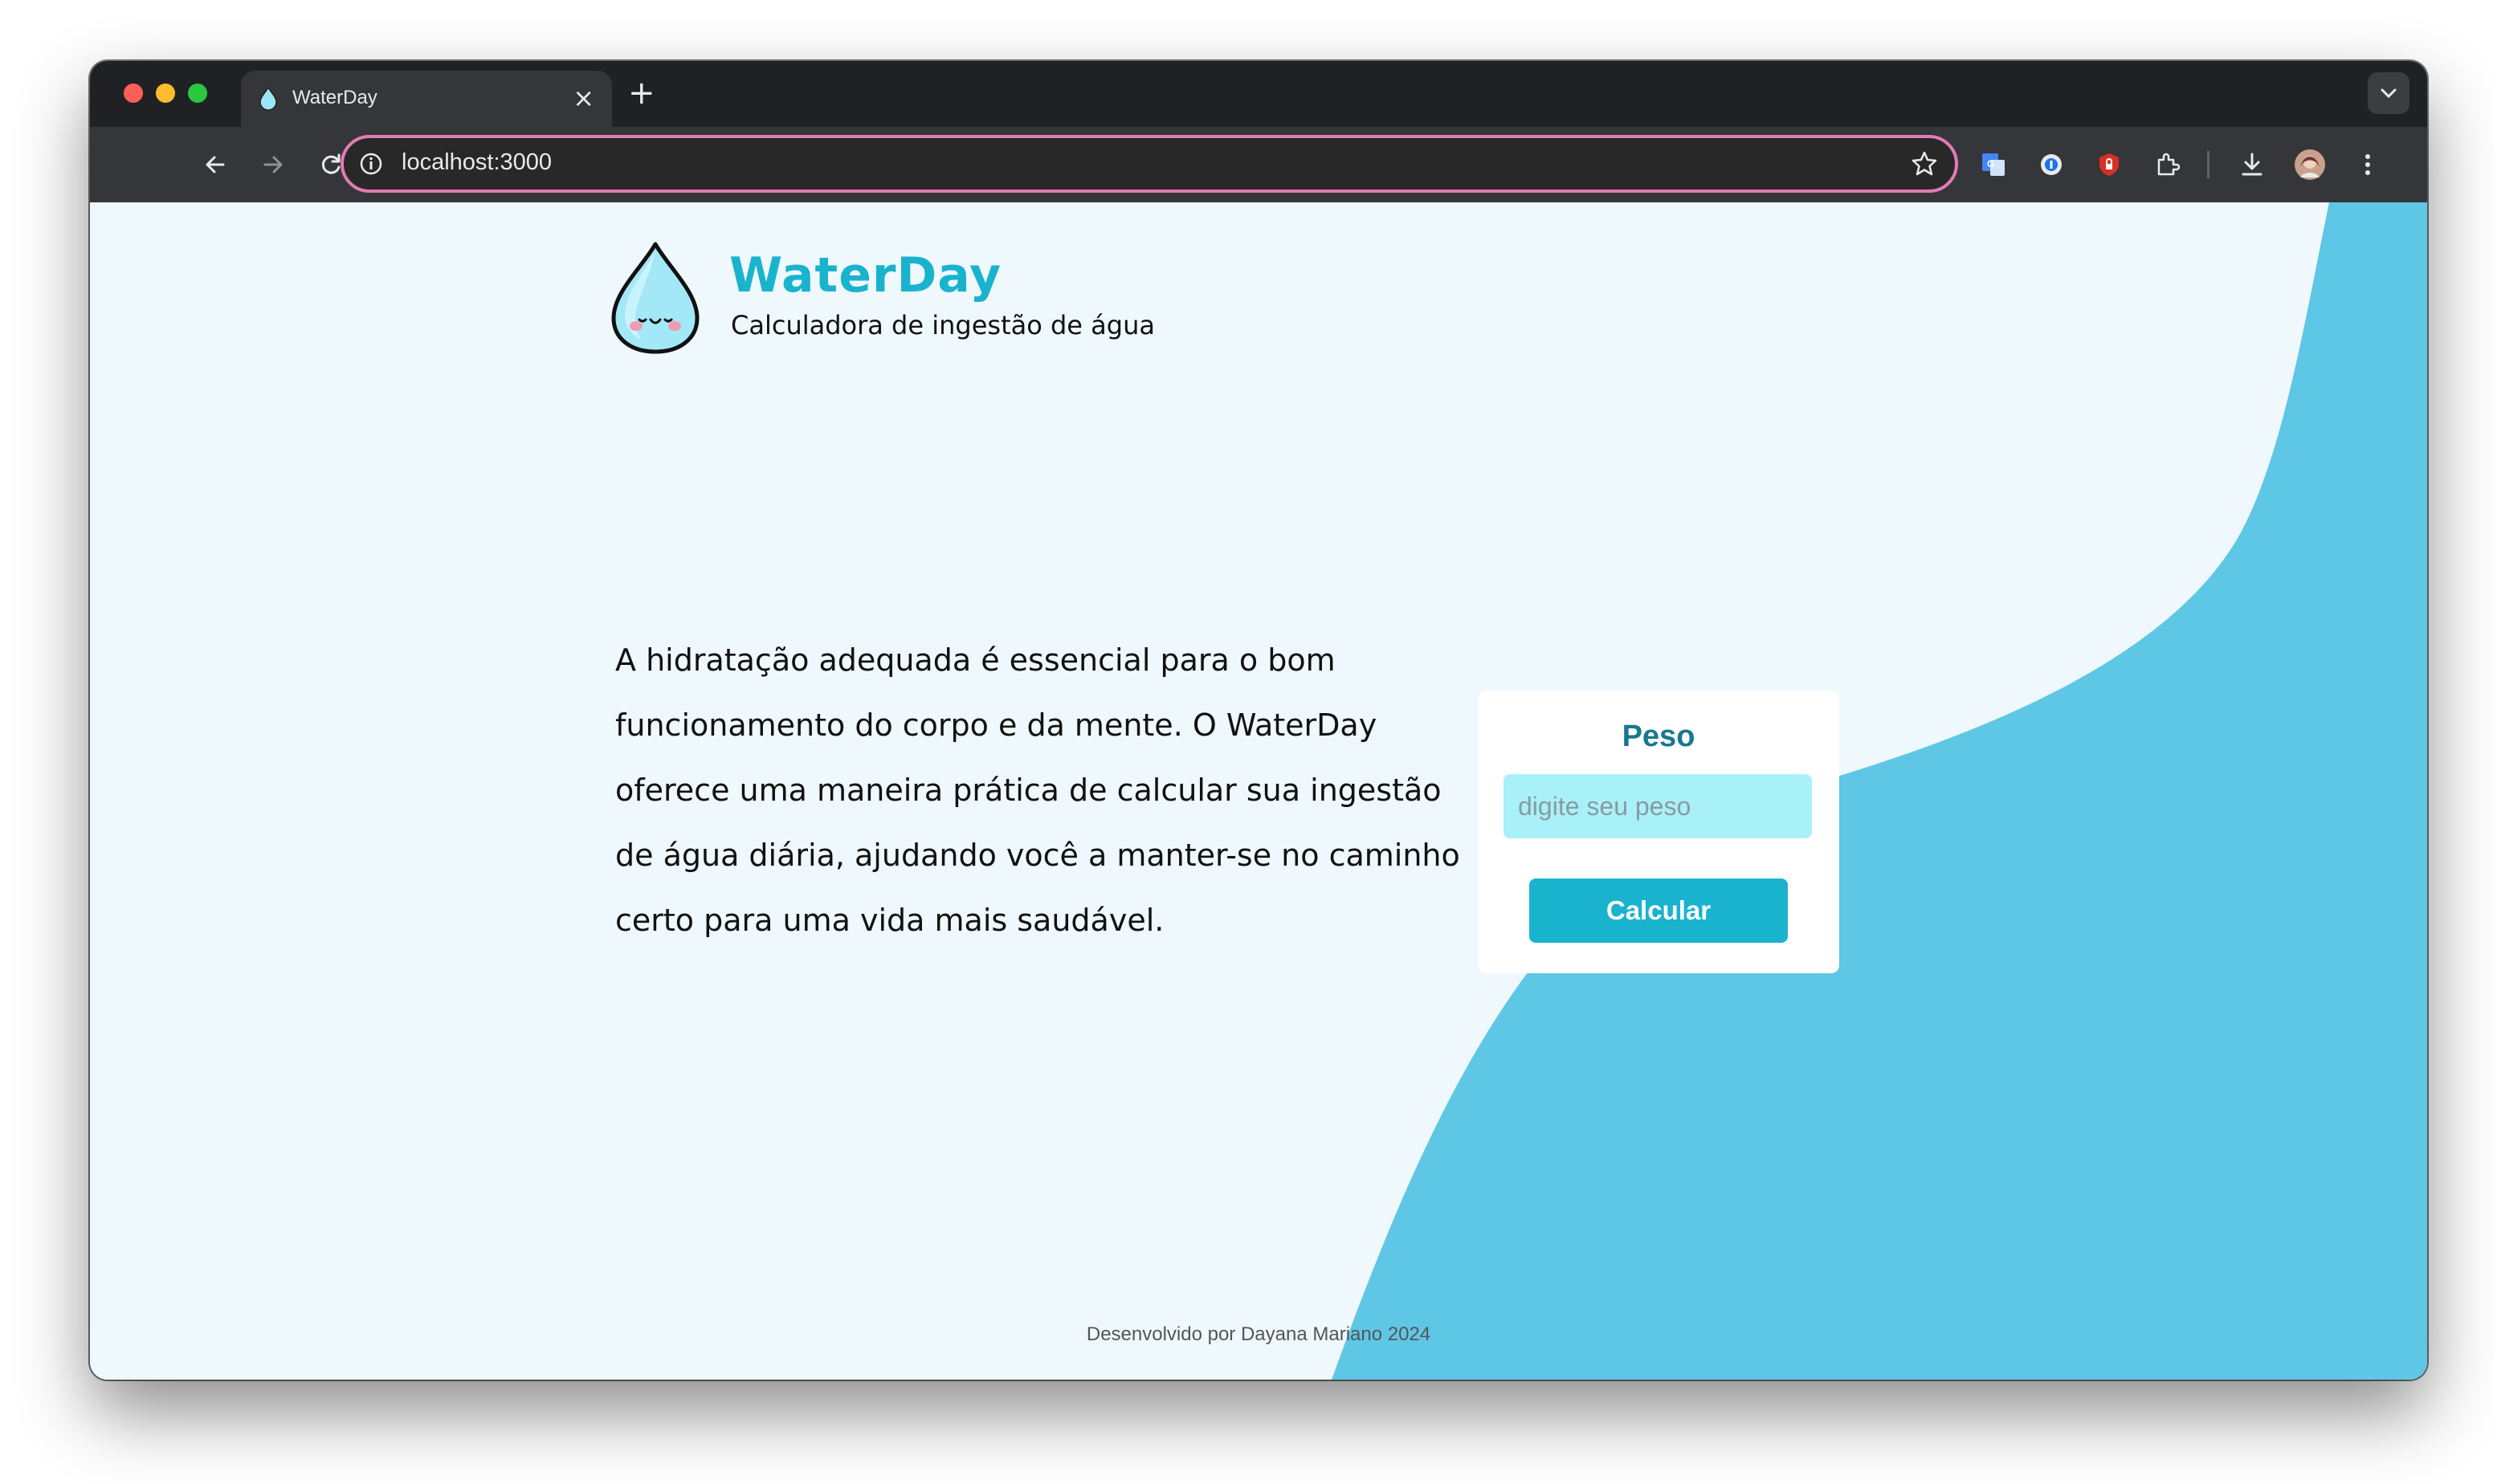 The image size is (2493, 1484). I want to click on url-text: localhost:3000, so click(477, 162).